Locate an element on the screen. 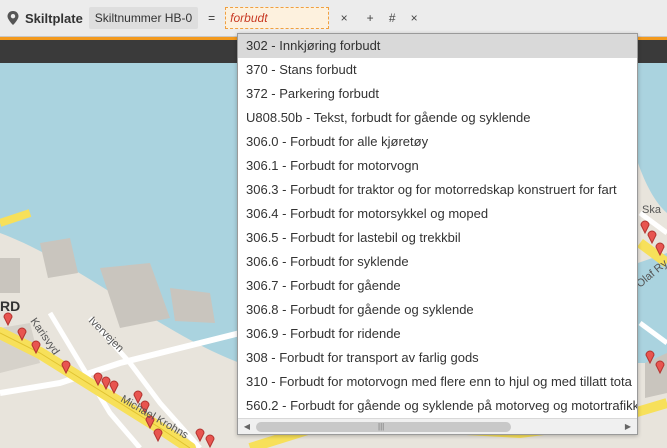  filter-value-input: forbudt is located at coordinates (277, 18).